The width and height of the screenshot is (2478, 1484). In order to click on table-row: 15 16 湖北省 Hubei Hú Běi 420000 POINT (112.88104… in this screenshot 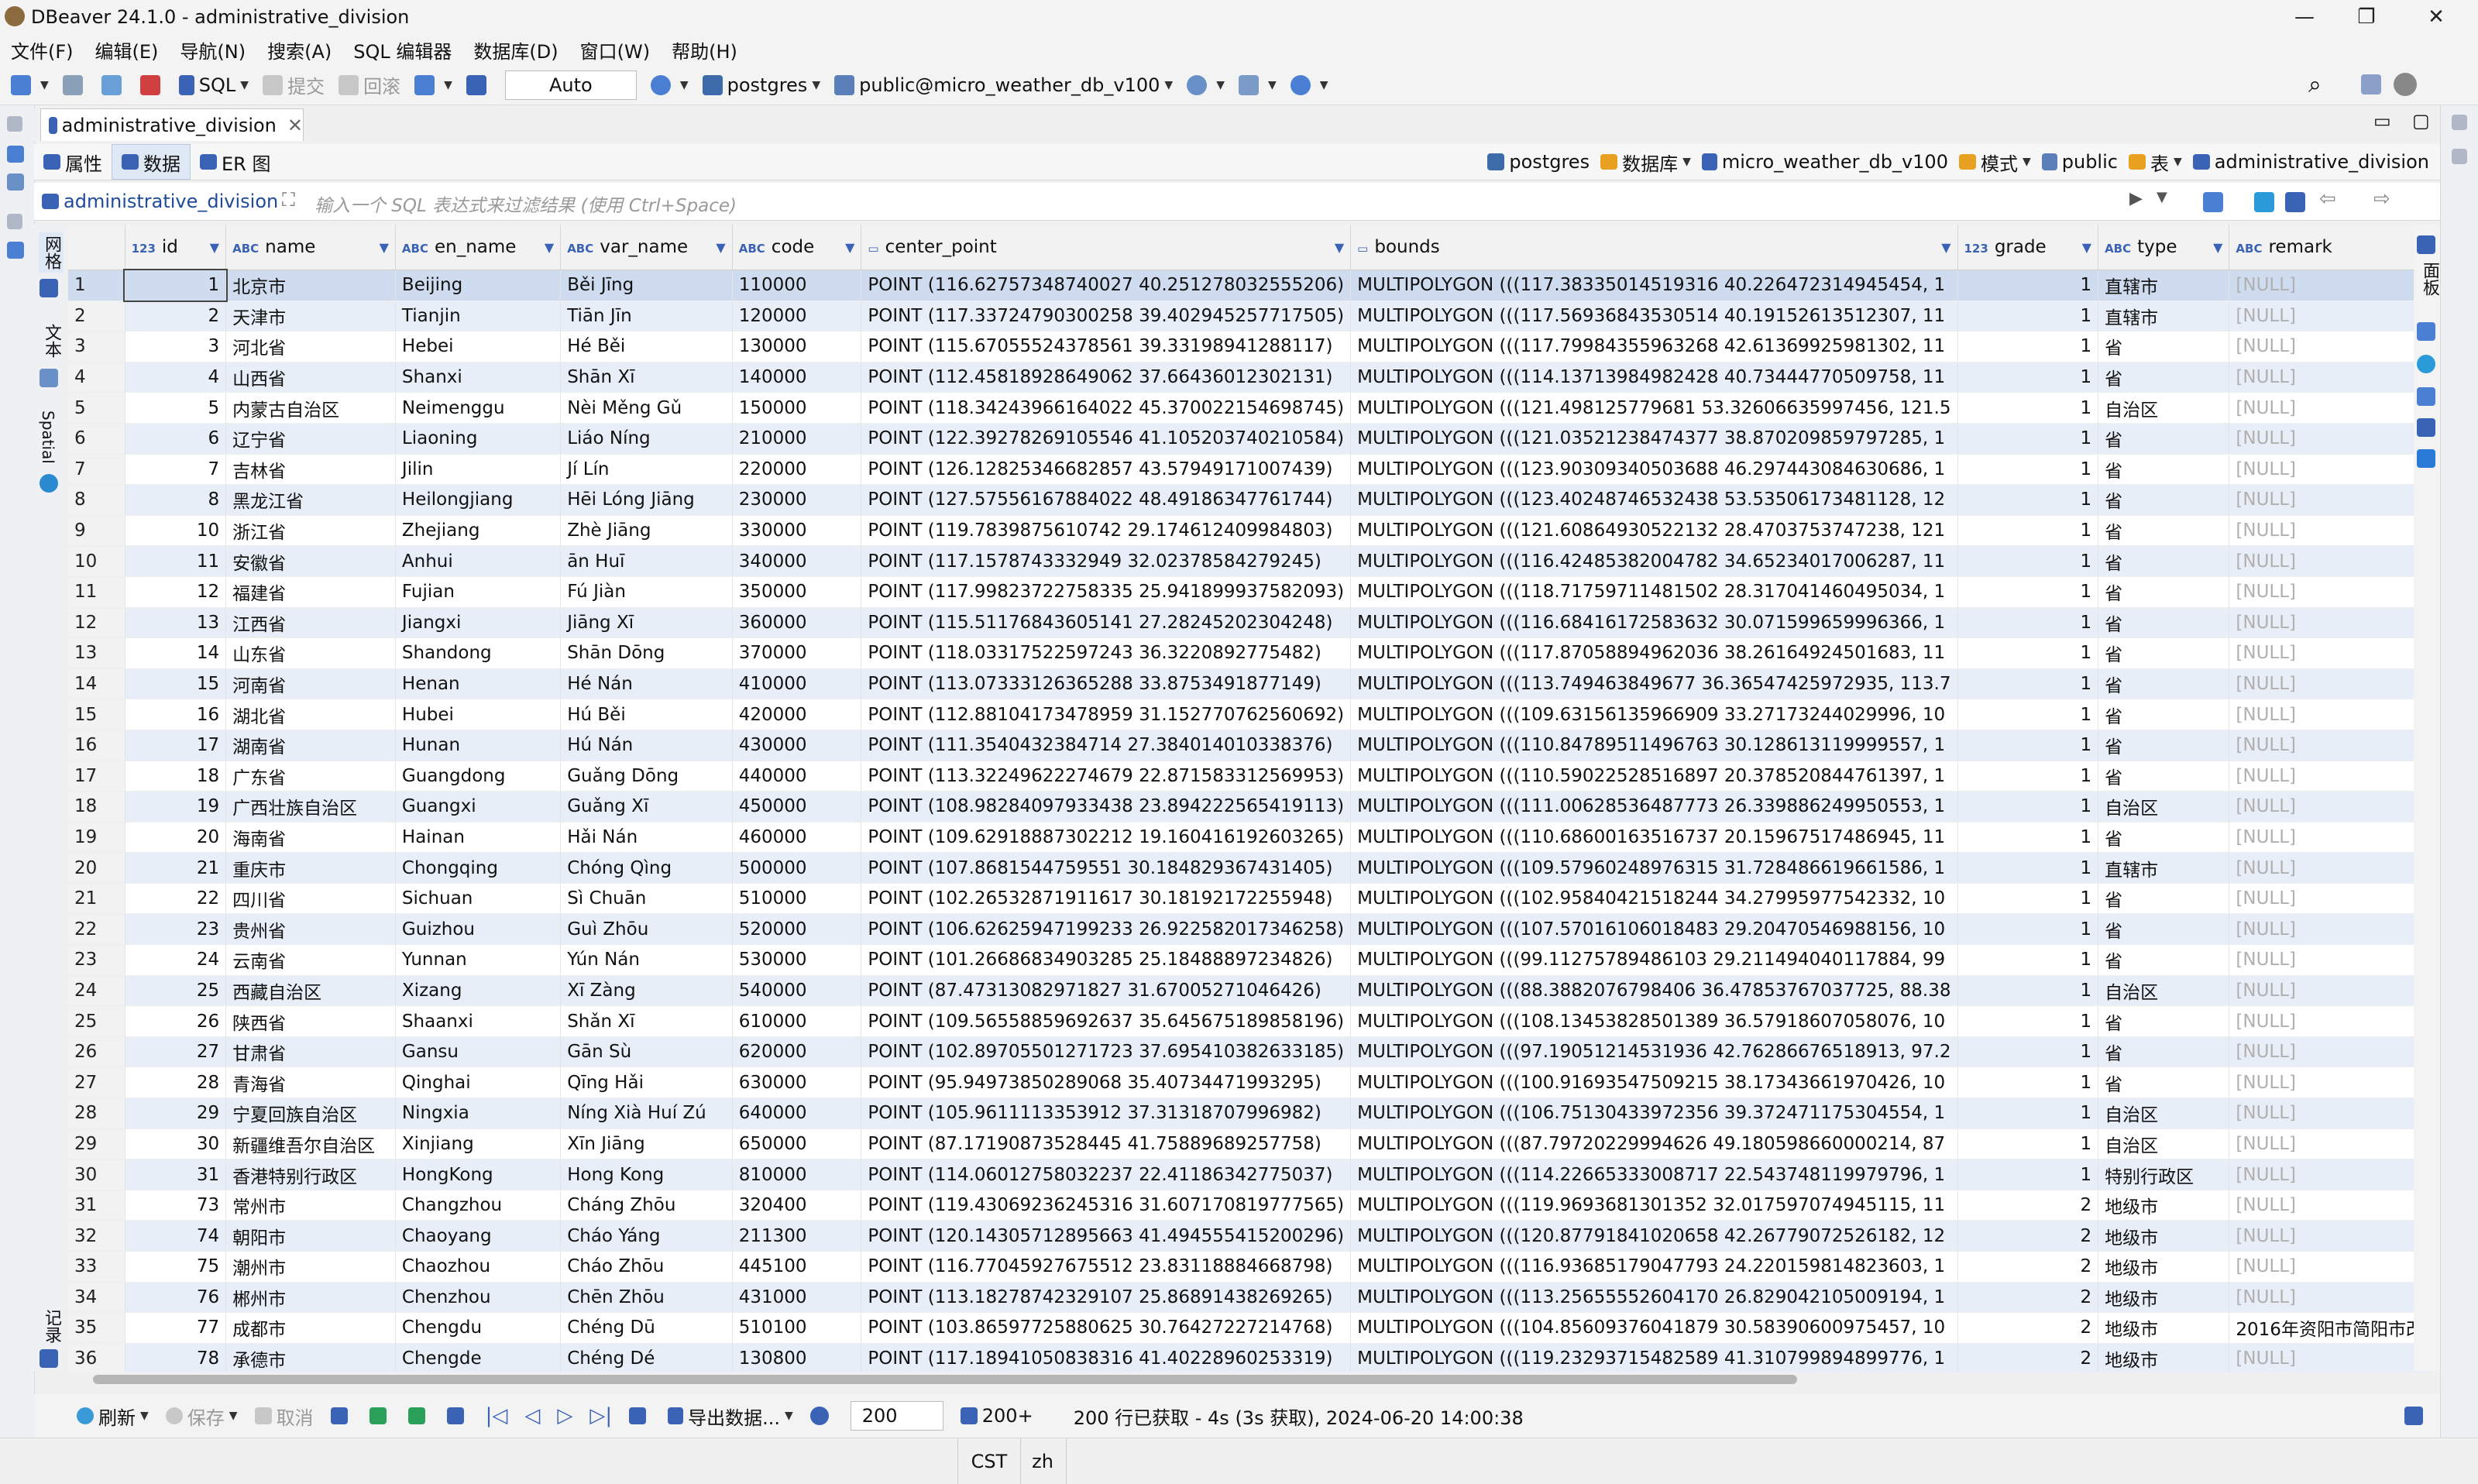, I will do `click(1249, 714)`.